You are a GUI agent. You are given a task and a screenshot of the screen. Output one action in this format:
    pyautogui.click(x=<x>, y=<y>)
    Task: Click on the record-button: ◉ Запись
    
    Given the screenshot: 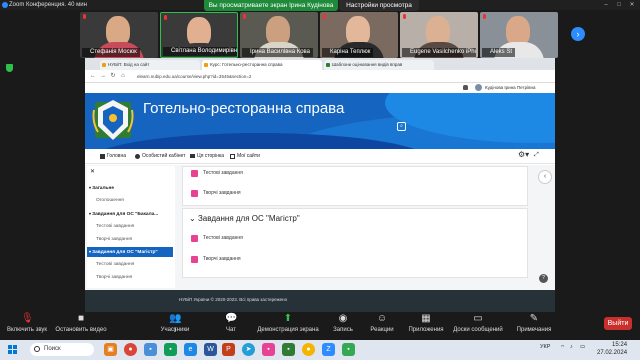 What is the action you would take?
    pyautogui.click(x=343, y=323)
    